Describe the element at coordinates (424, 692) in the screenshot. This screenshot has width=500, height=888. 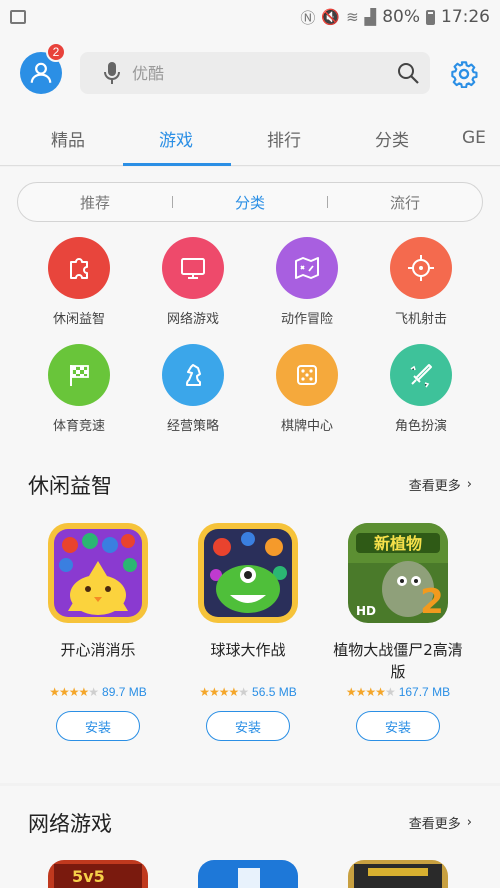
I see `app-size: 167.7 MB` at that location.